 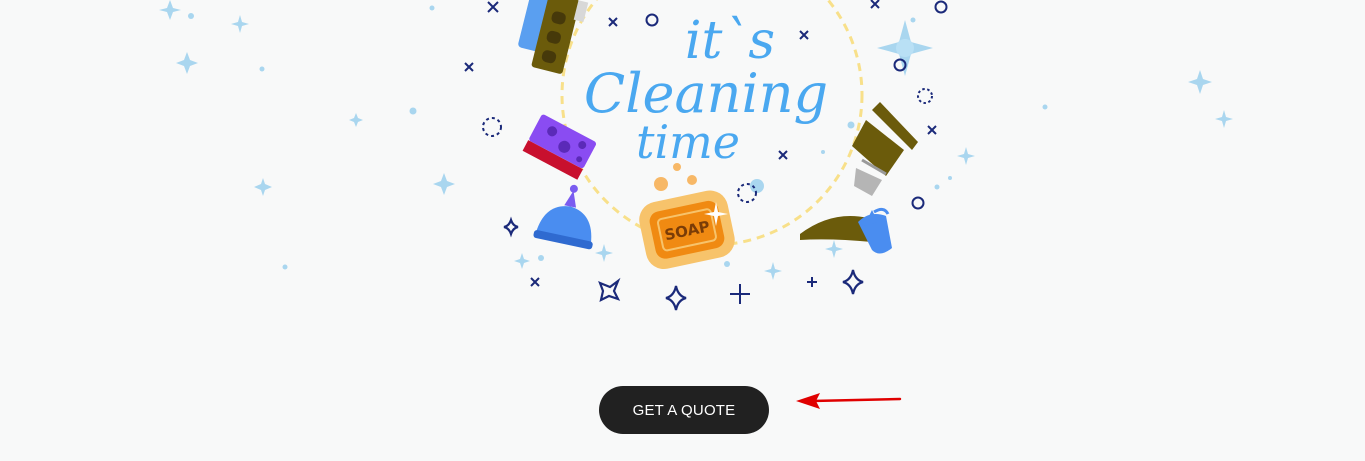 What do you see at coordinates (684, 410) in the screenshot?
I see `get-a-quote-button: GET A QUOTE` at bounding box center [684, 410].